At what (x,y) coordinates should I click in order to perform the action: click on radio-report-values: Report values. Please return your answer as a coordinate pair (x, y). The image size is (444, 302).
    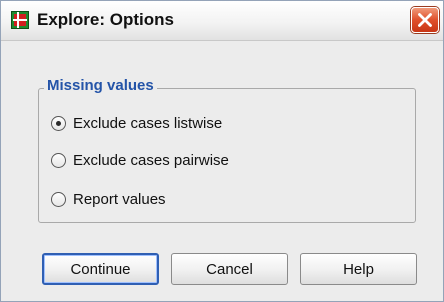
    Looking at the image, I should click on (108, 199).